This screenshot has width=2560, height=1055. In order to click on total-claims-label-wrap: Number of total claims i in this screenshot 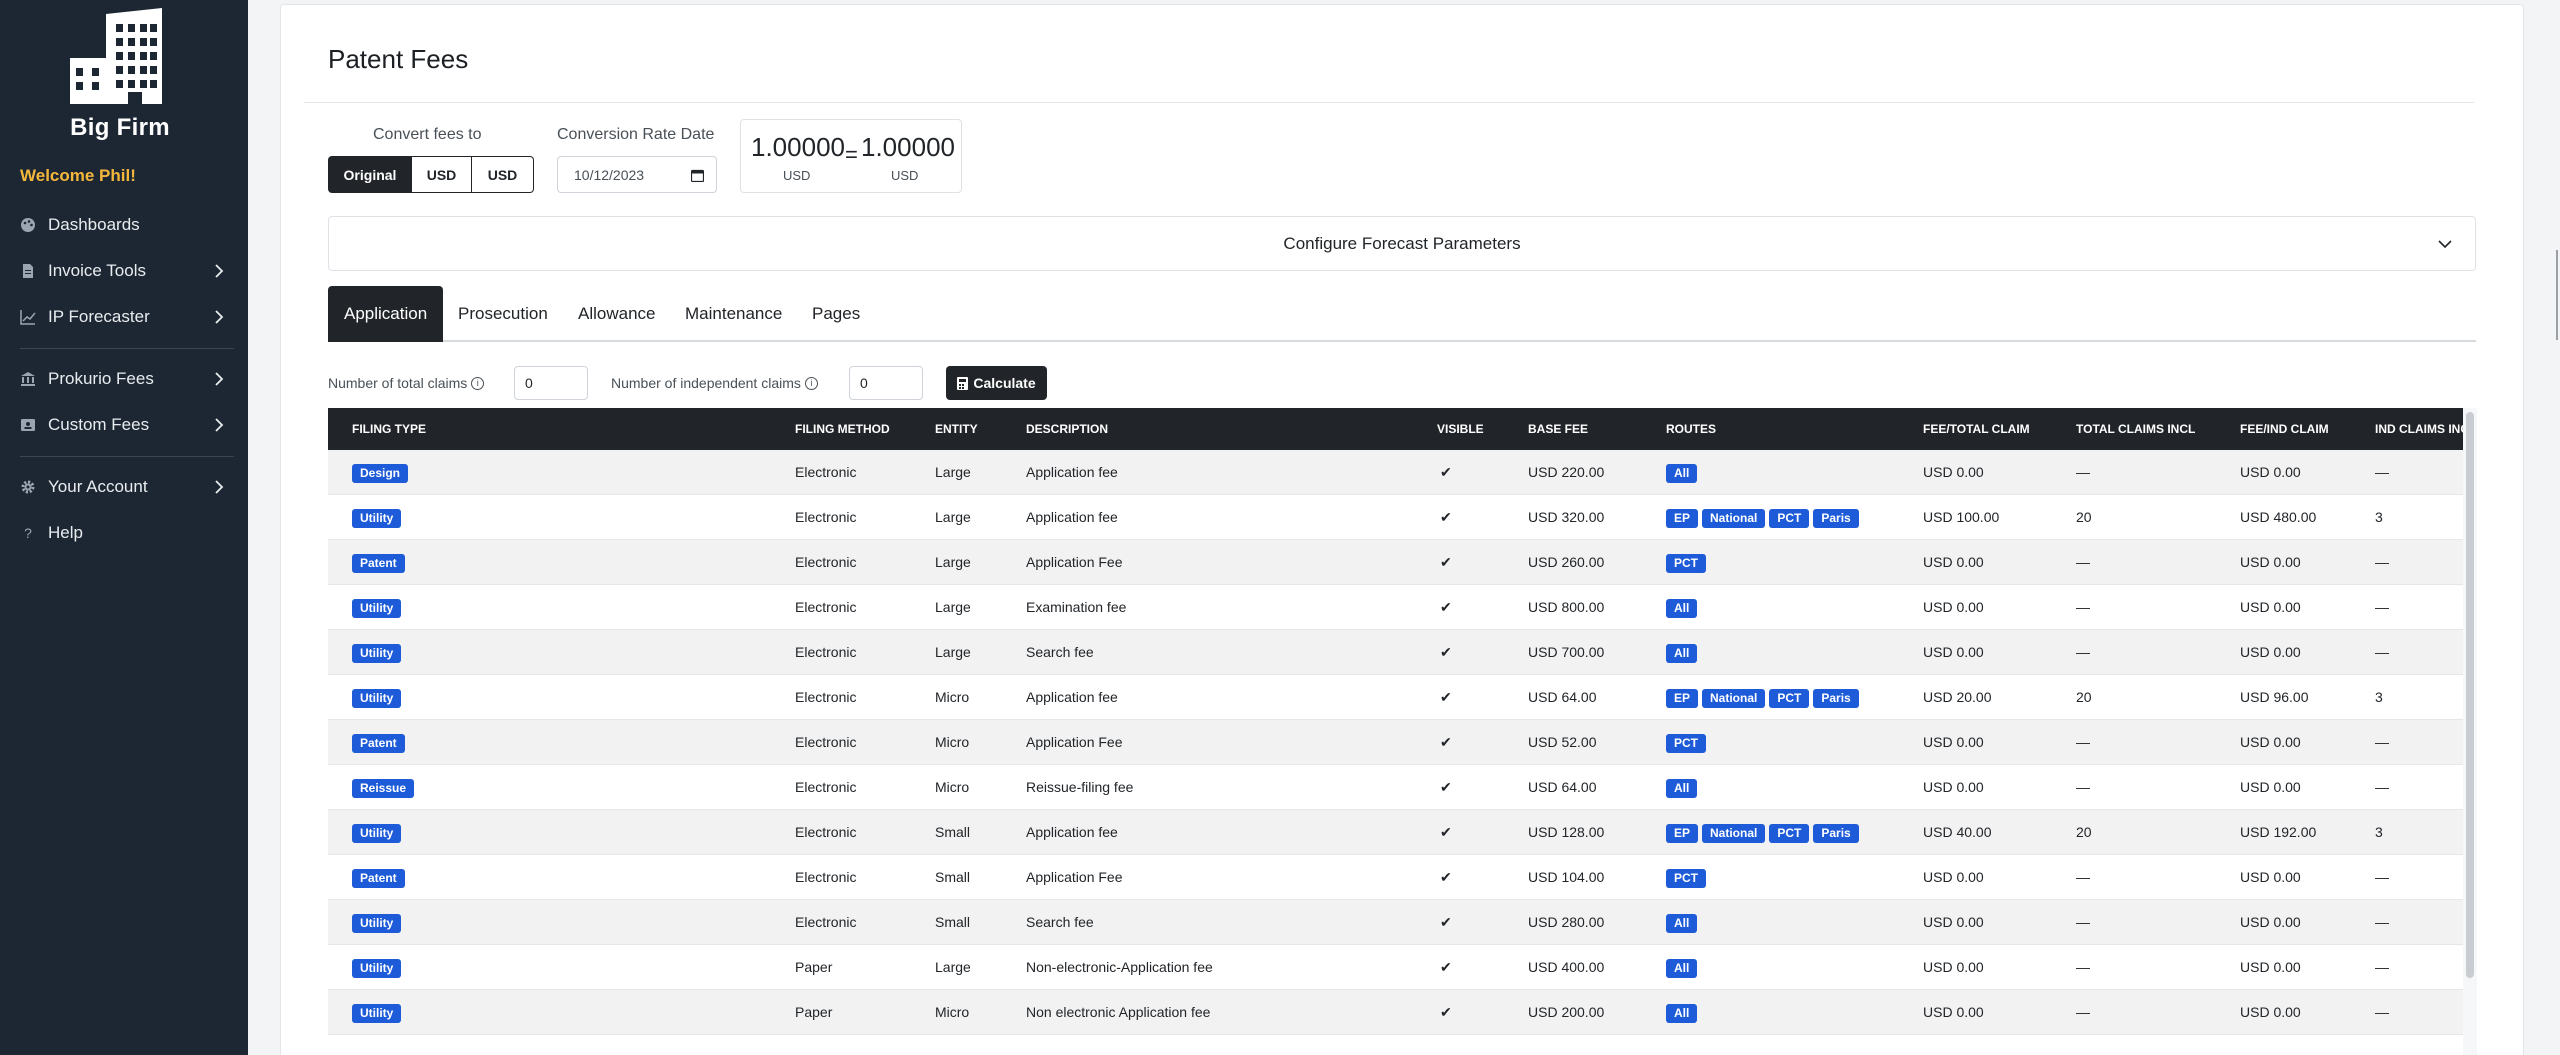, I will do `click(406, 383)`.